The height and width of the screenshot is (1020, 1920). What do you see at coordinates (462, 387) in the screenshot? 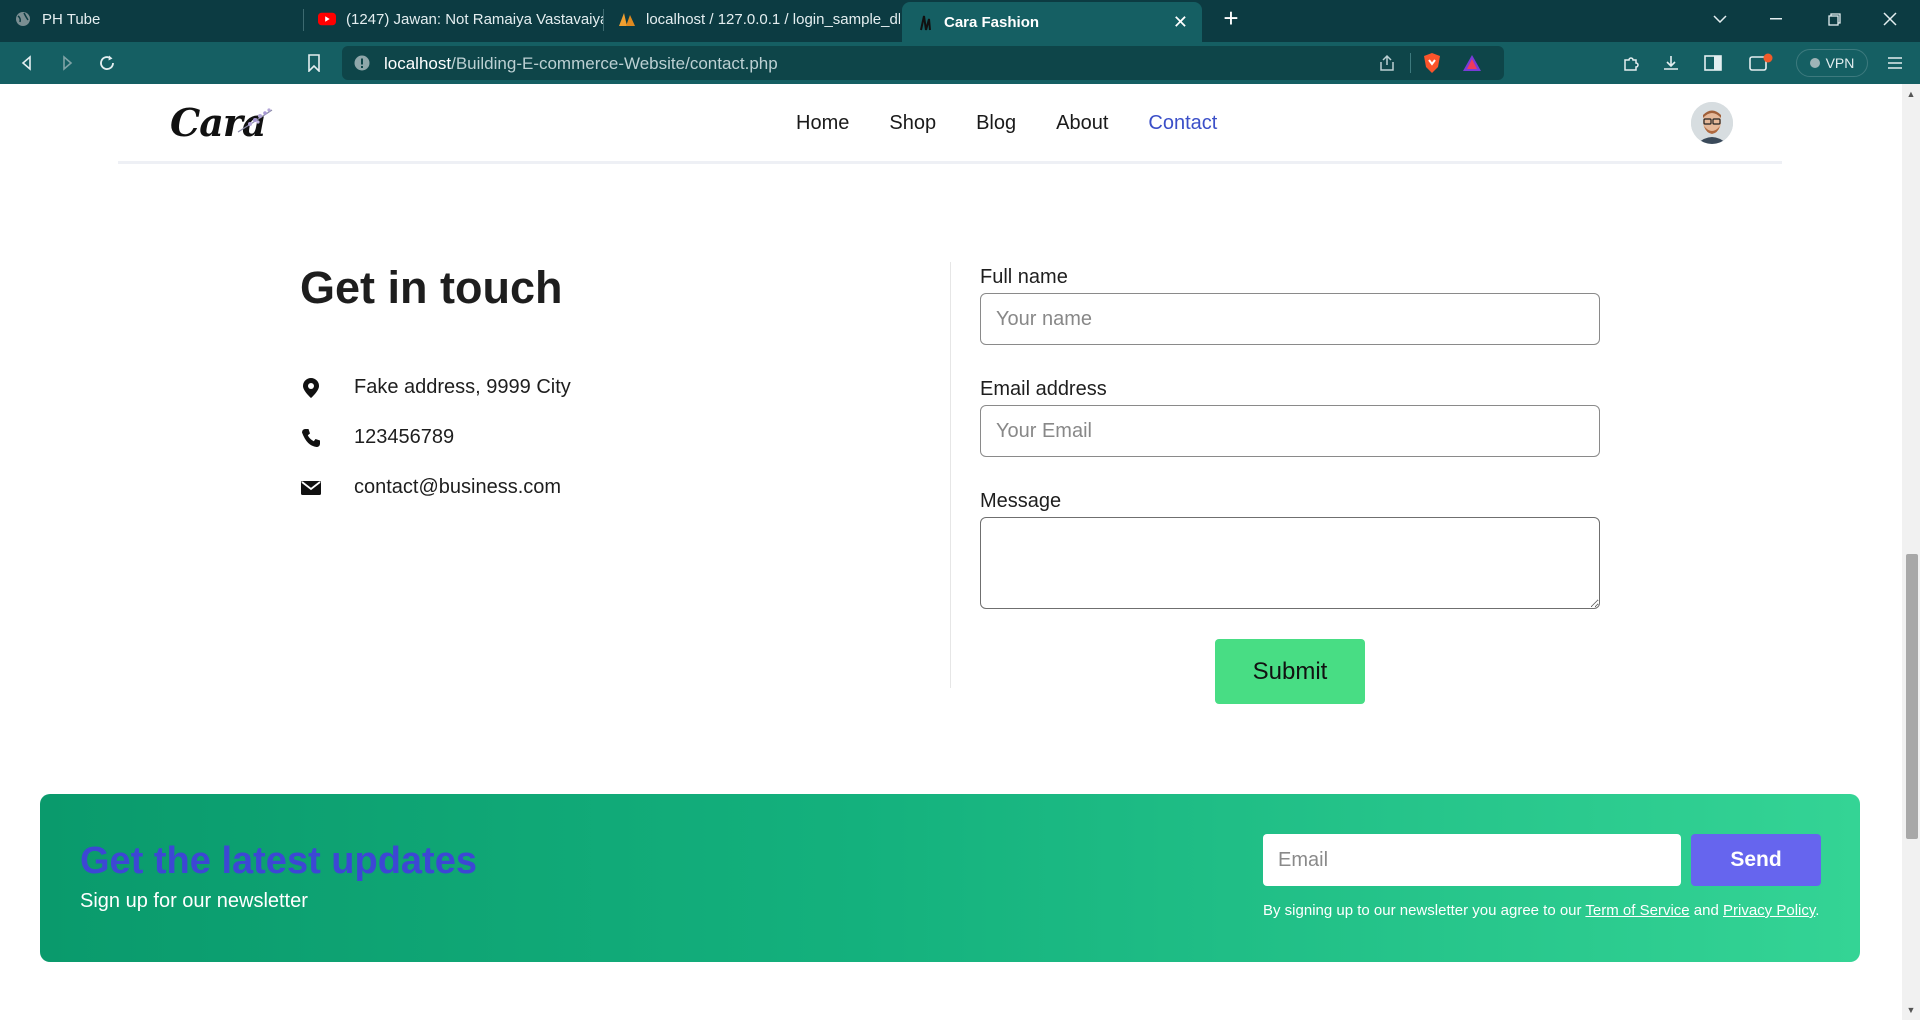
I see `address-text: Fake address, 9999 City` at bounding box center [462, 387].